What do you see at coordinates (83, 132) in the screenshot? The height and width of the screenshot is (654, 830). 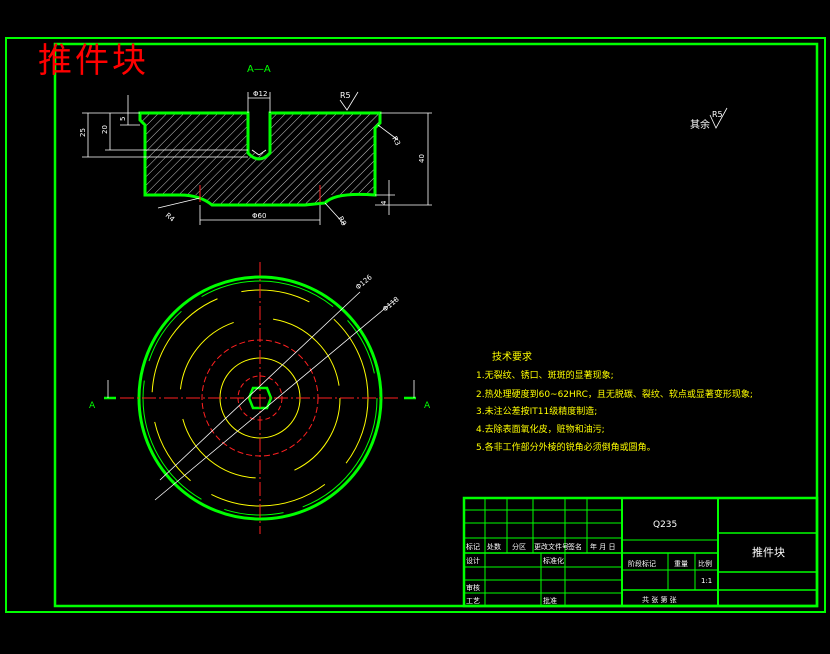 I see `dim-height-25: 25` at bounding box center [83, 132].